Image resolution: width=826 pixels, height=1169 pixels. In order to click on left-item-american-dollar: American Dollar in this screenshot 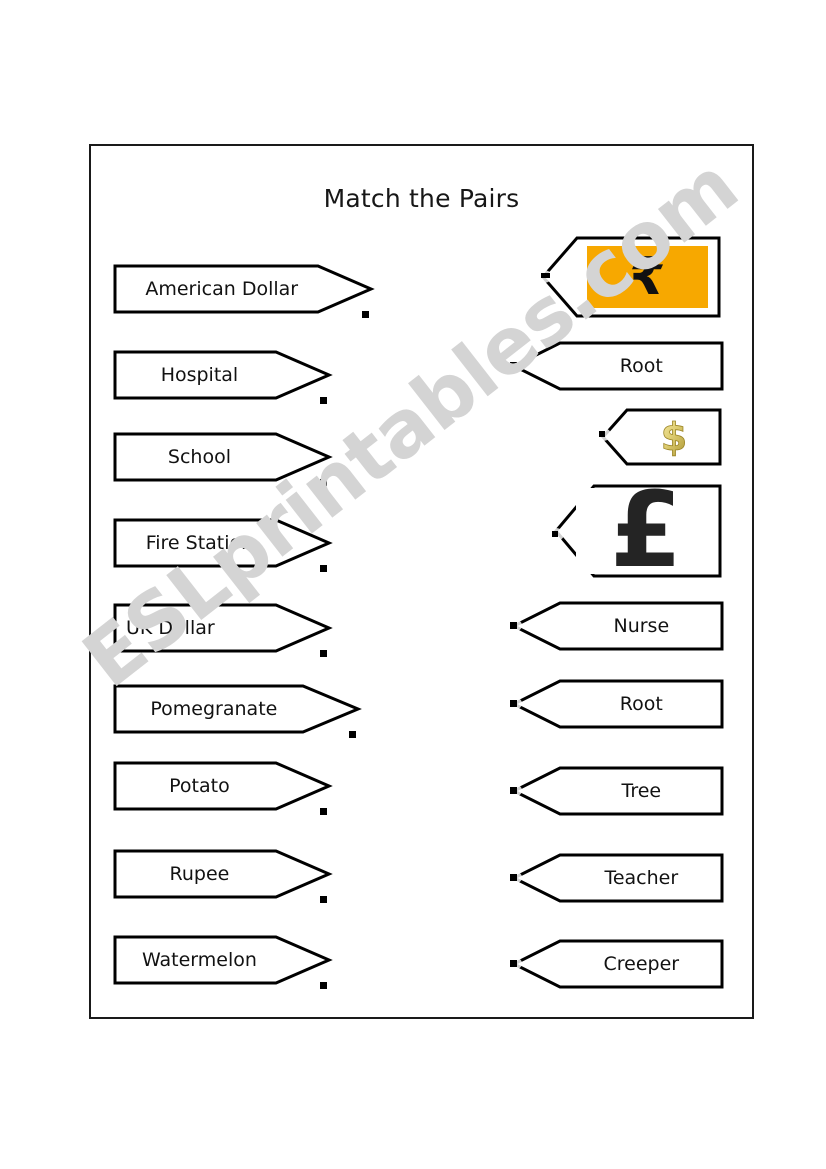, I will do `click(244, 289)`.